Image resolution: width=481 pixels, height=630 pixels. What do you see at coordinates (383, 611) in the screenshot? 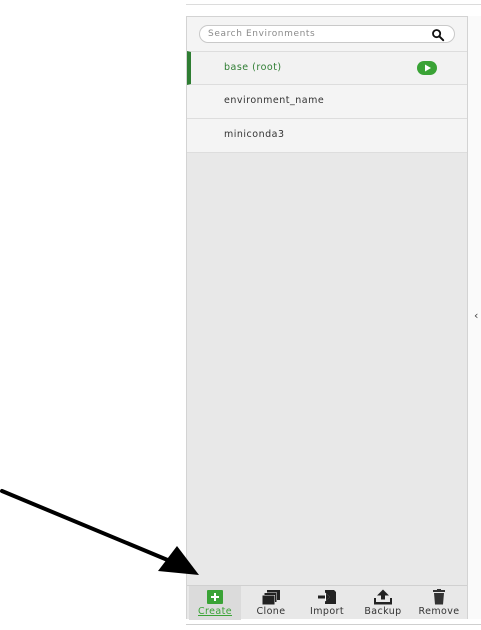
I see `backup-label: Backup` at bounding box center [383, 611].